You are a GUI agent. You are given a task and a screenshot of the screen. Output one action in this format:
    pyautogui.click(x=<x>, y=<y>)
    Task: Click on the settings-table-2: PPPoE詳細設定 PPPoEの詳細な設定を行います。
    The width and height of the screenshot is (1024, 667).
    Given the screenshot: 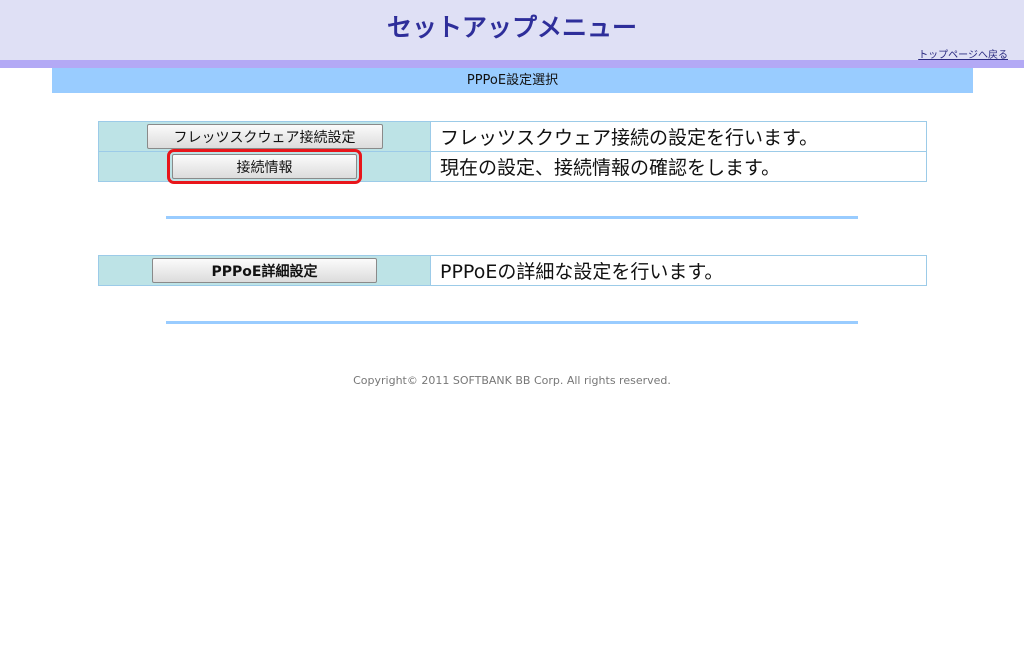 What is the action you would take?
    pyautogui.click(x=512, y=270)
    